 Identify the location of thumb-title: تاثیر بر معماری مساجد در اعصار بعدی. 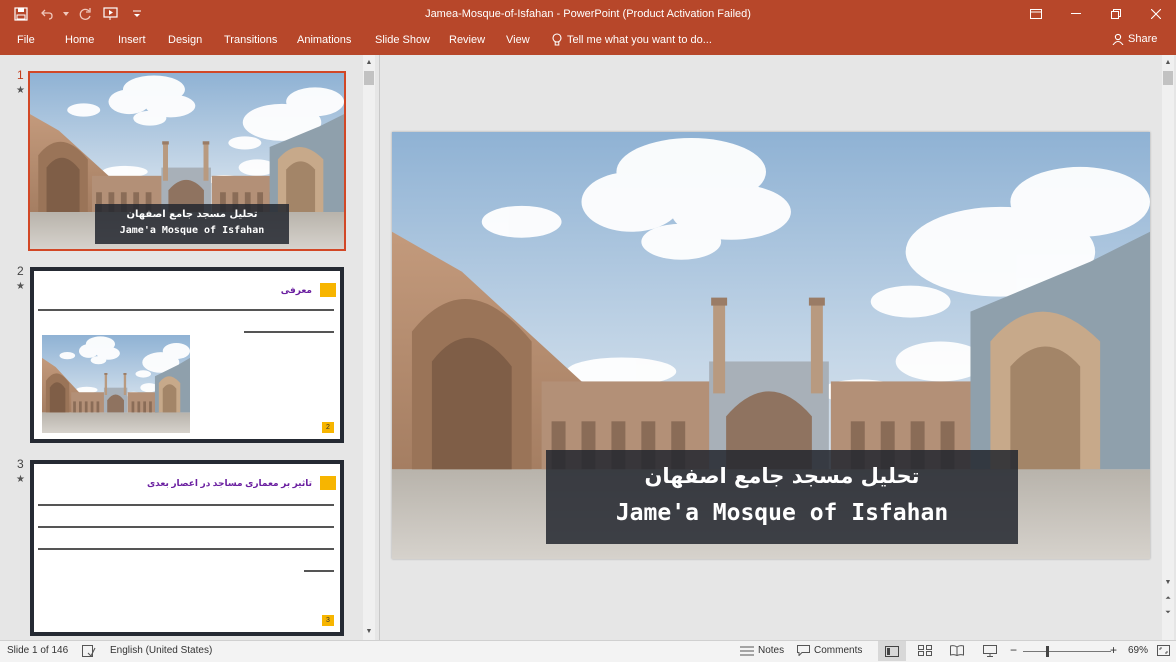
(229, 483).